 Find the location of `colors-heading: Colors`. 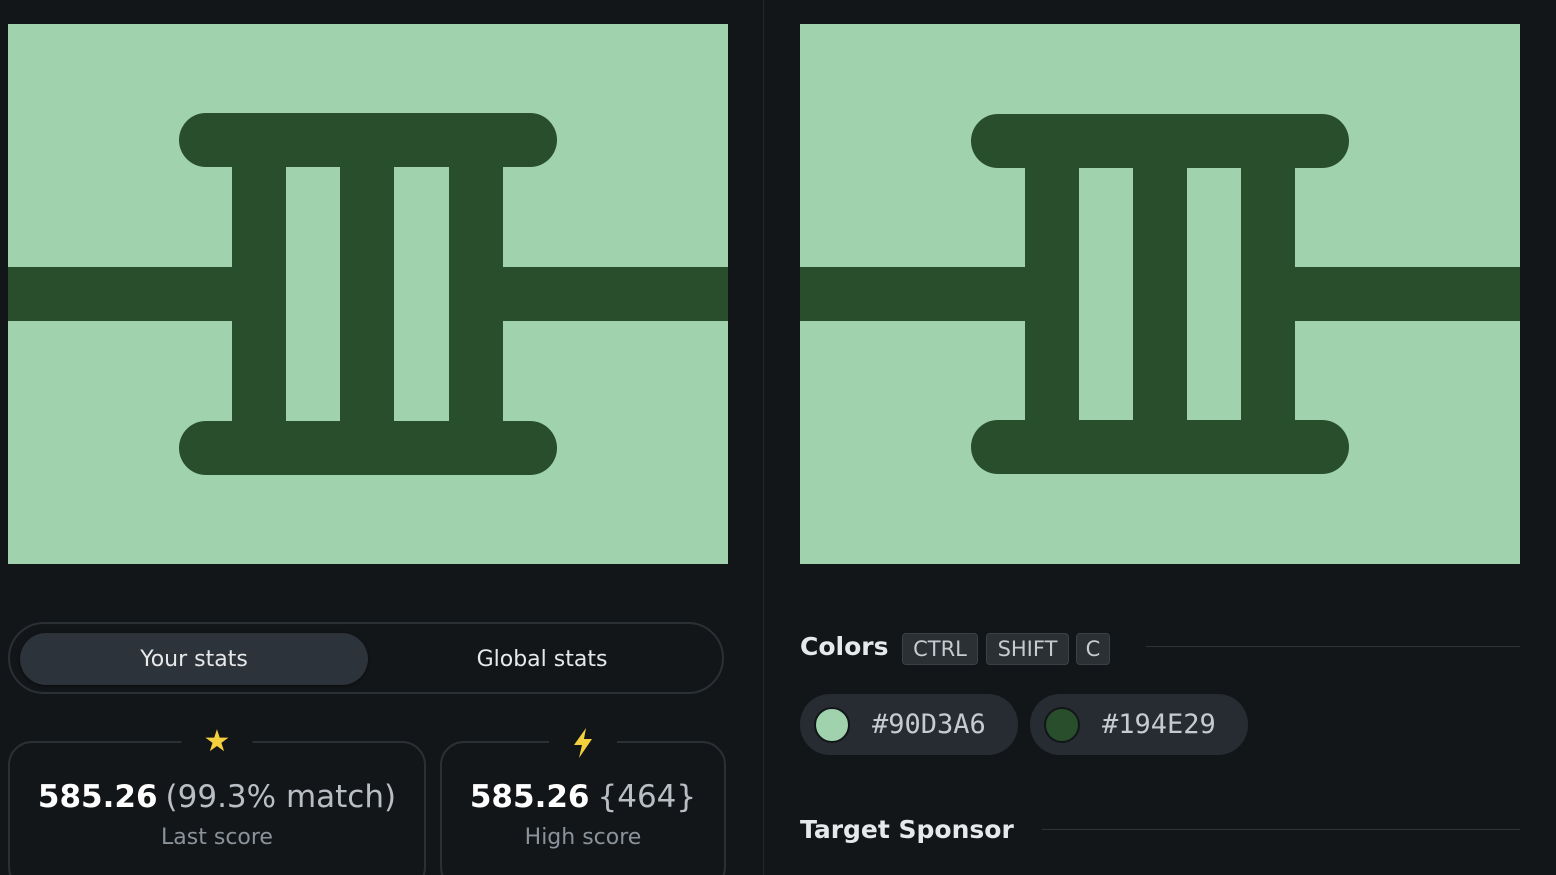

colors-heading: Colors is located at coordinates (844, 646).